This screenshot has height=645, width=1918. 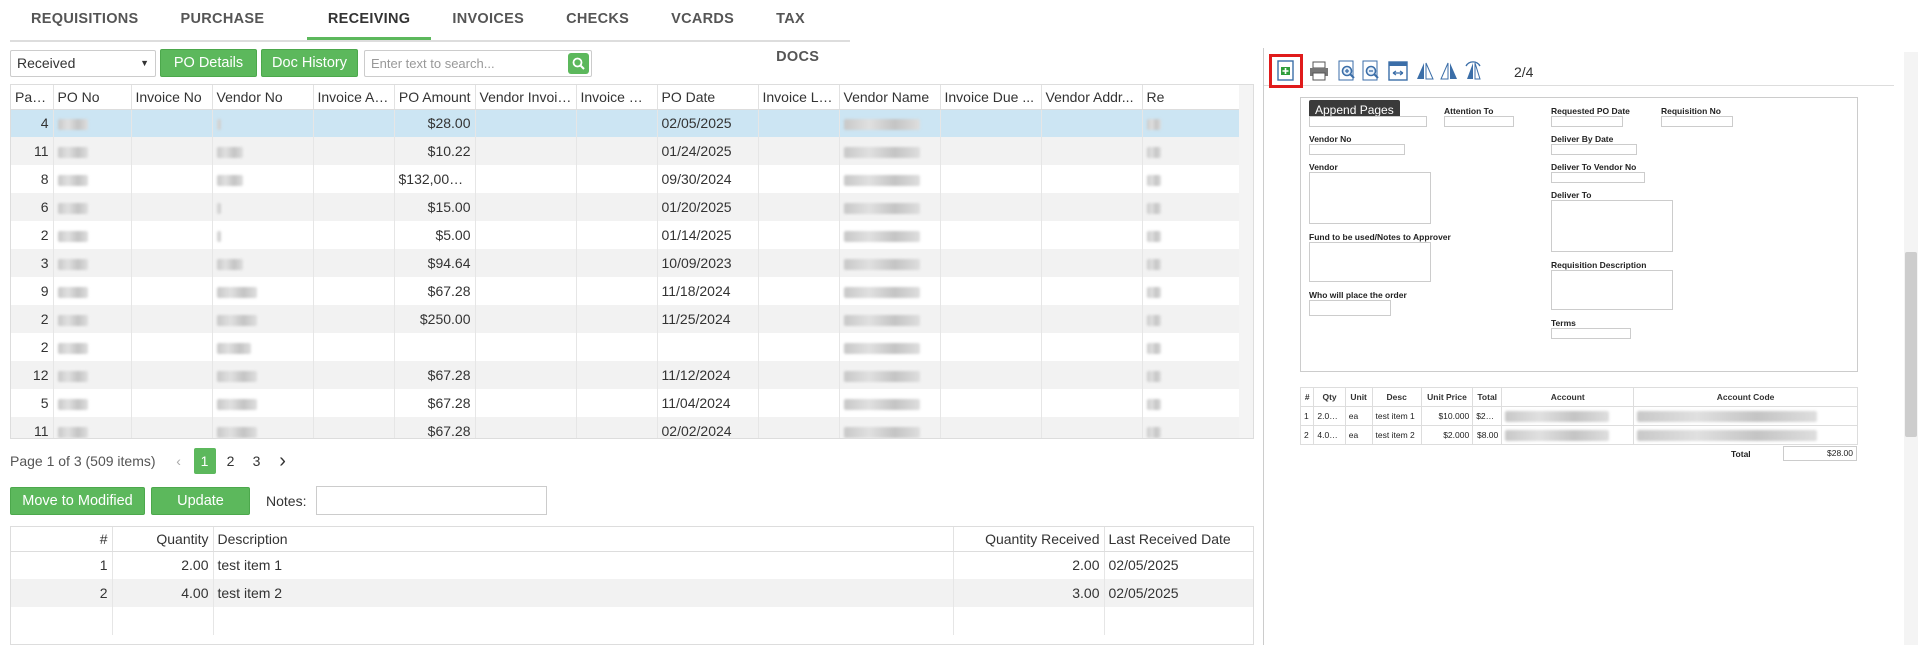 What do you see at coordinates (200, 500) in the screenshot?
I see `update-button: Update` at bounding box center [200, 500].